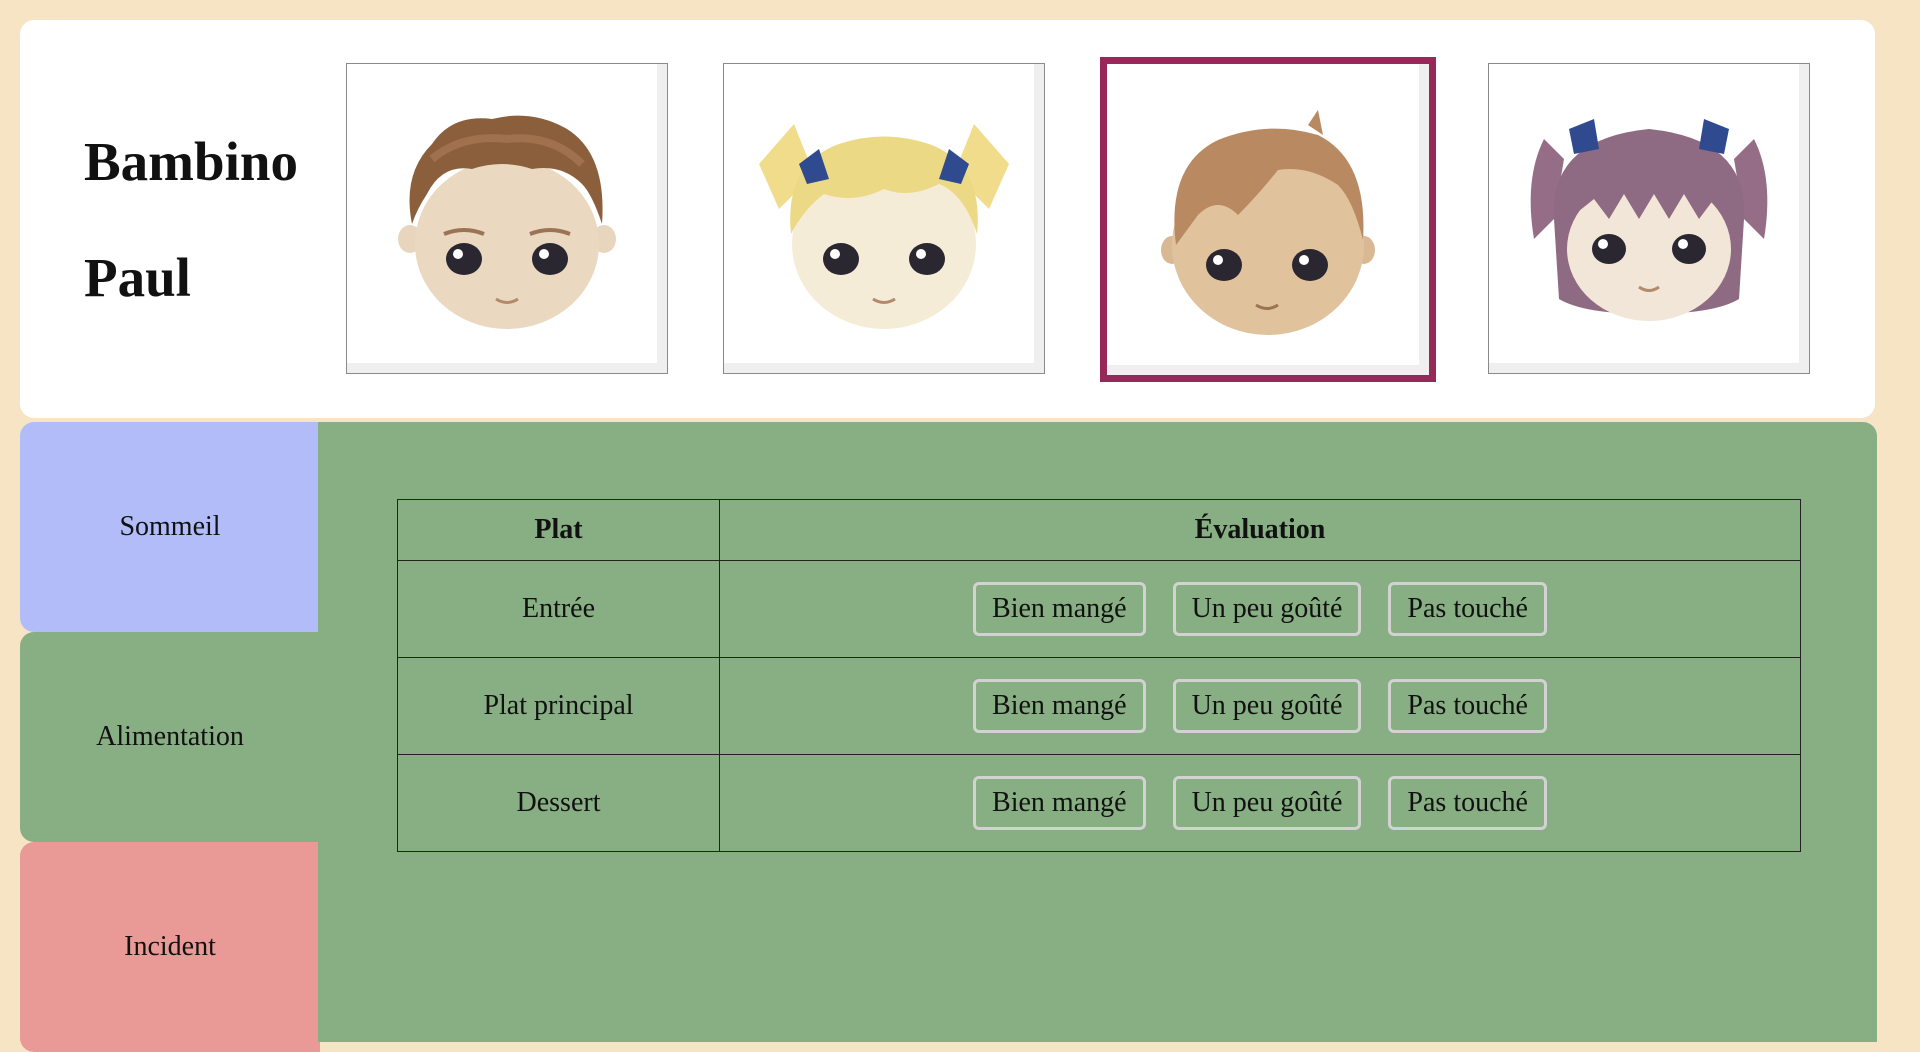 The width and height of the screenshot is (1920, 1052). I want to click on column-header-evaluation: Évaluation, so click(1260, 530).